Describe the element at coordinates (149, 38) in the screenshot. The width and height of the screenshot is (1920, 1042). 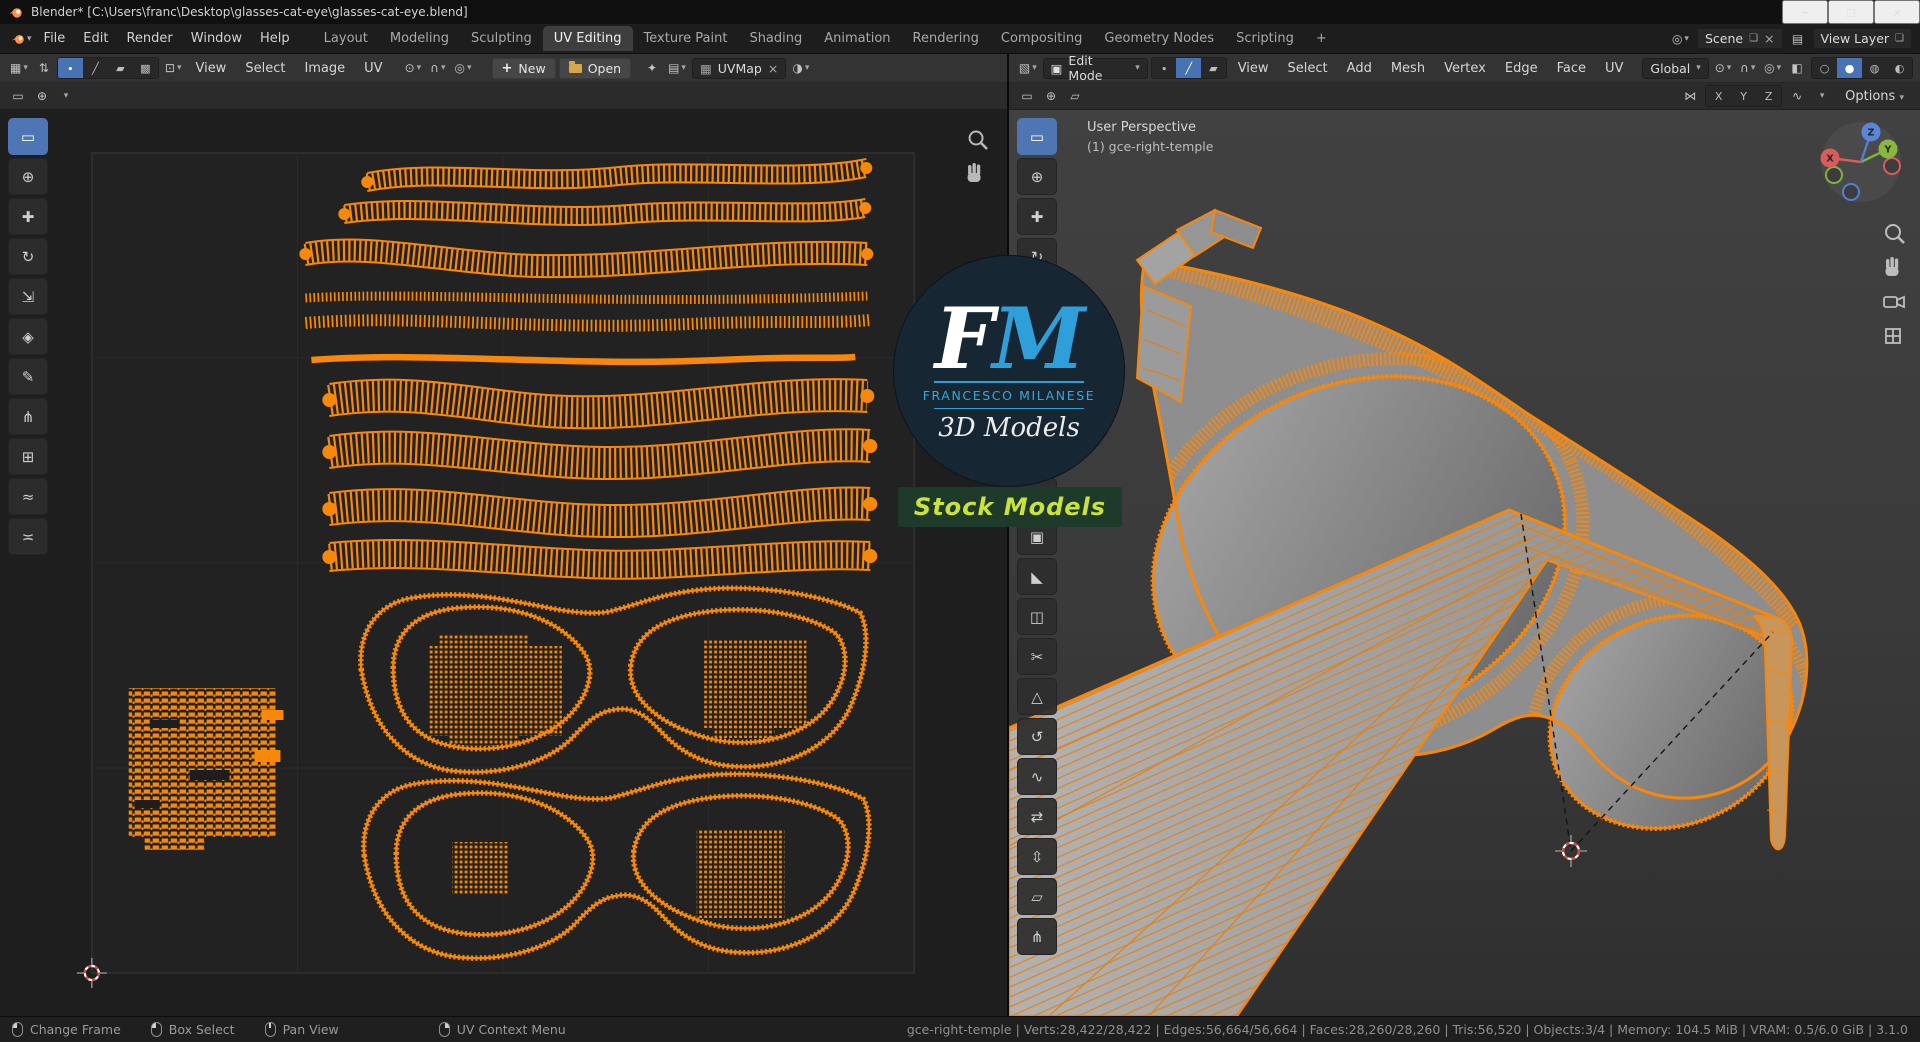
I see `menu-render: Render` at that location.